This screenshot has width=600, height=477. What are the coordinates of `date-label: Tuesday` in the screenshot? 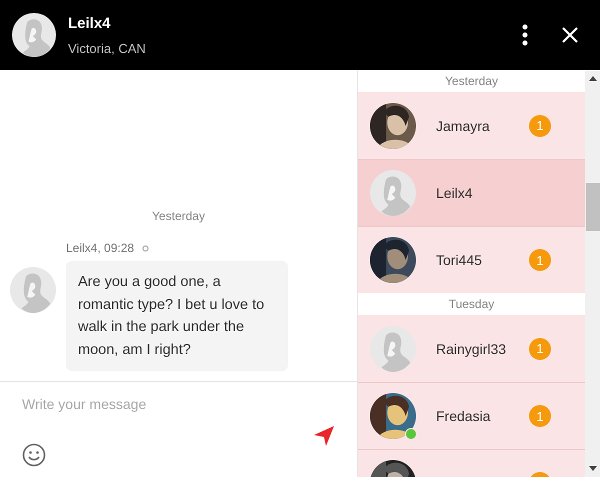 It's located at (471, 304).